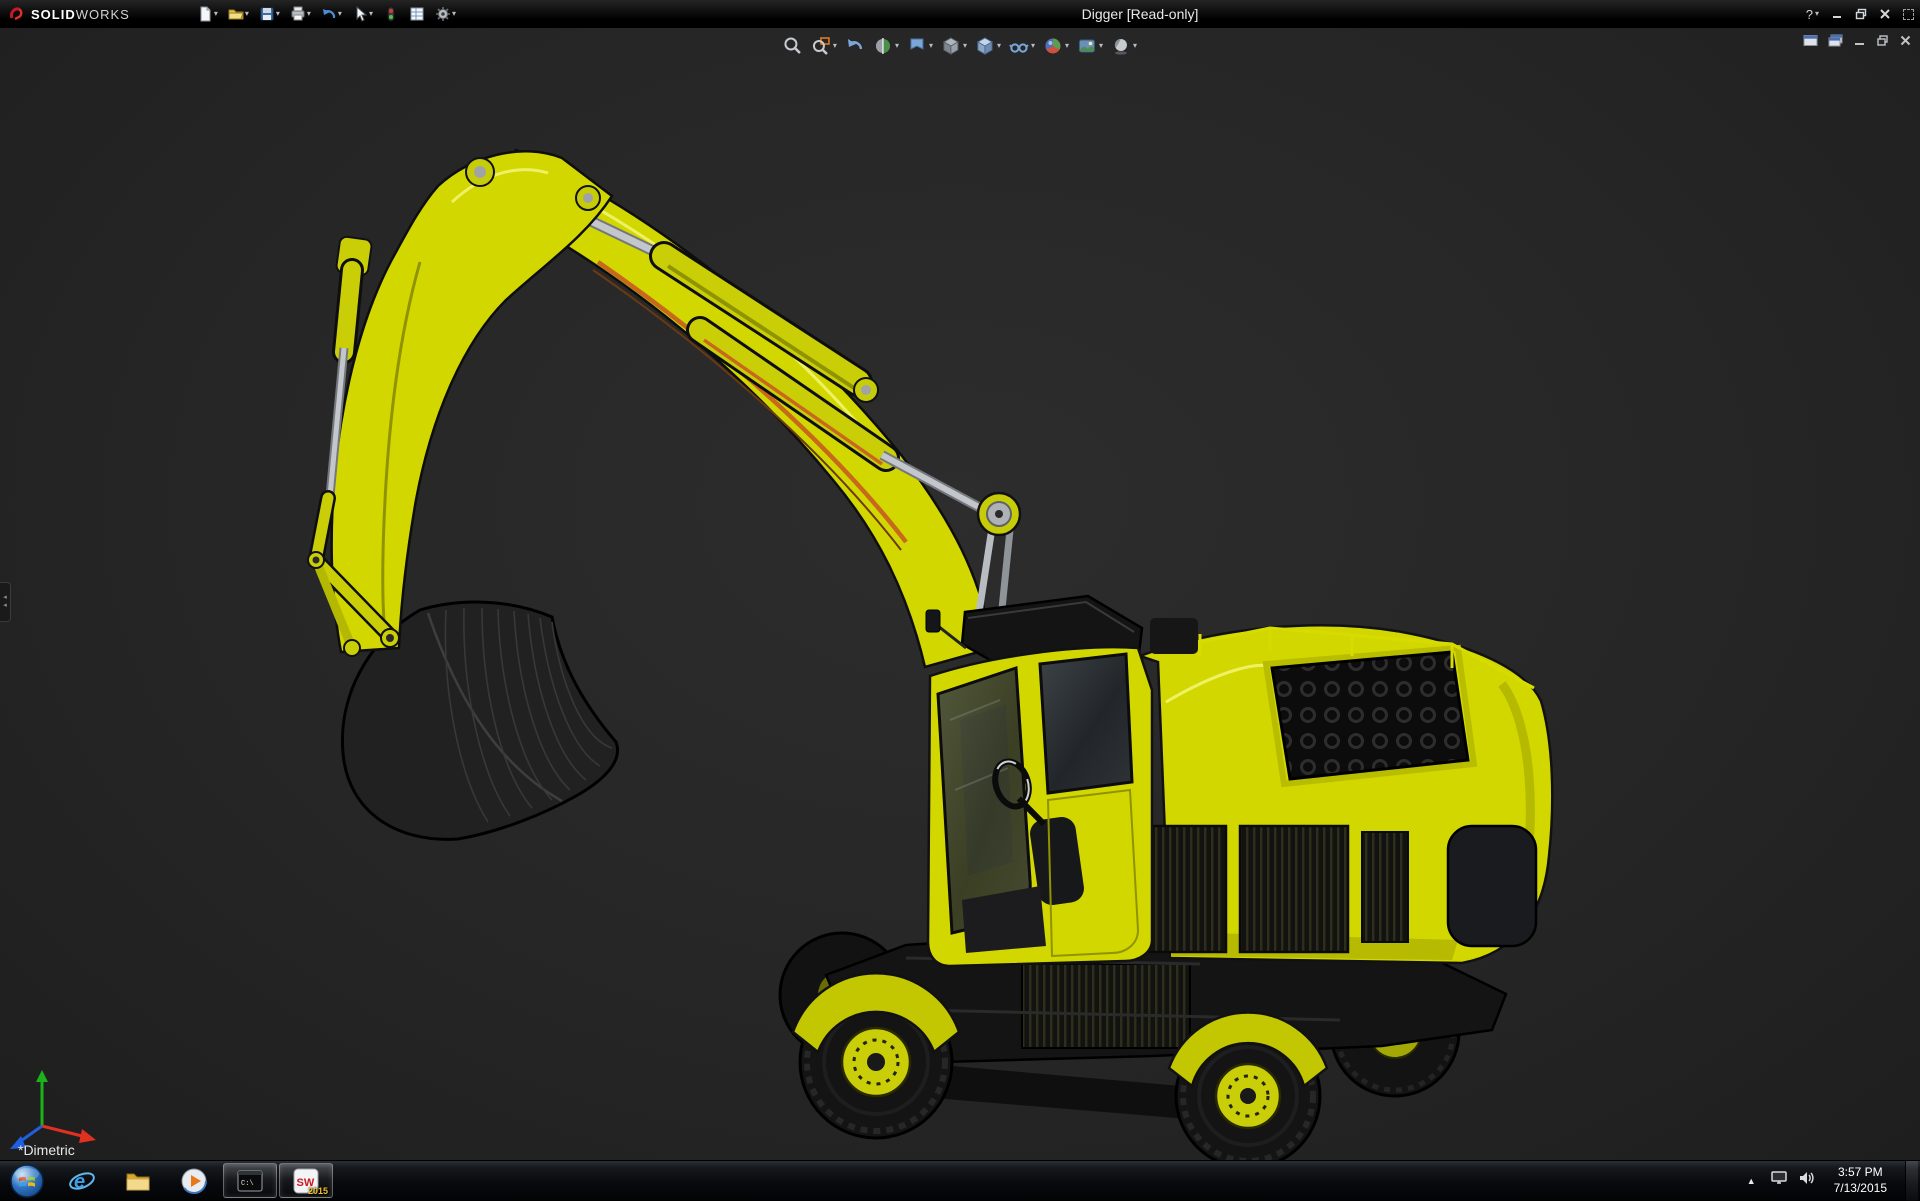 This screenshot has height=1201, width=1920. I want to click on engine-grille, so click(1370, 716).